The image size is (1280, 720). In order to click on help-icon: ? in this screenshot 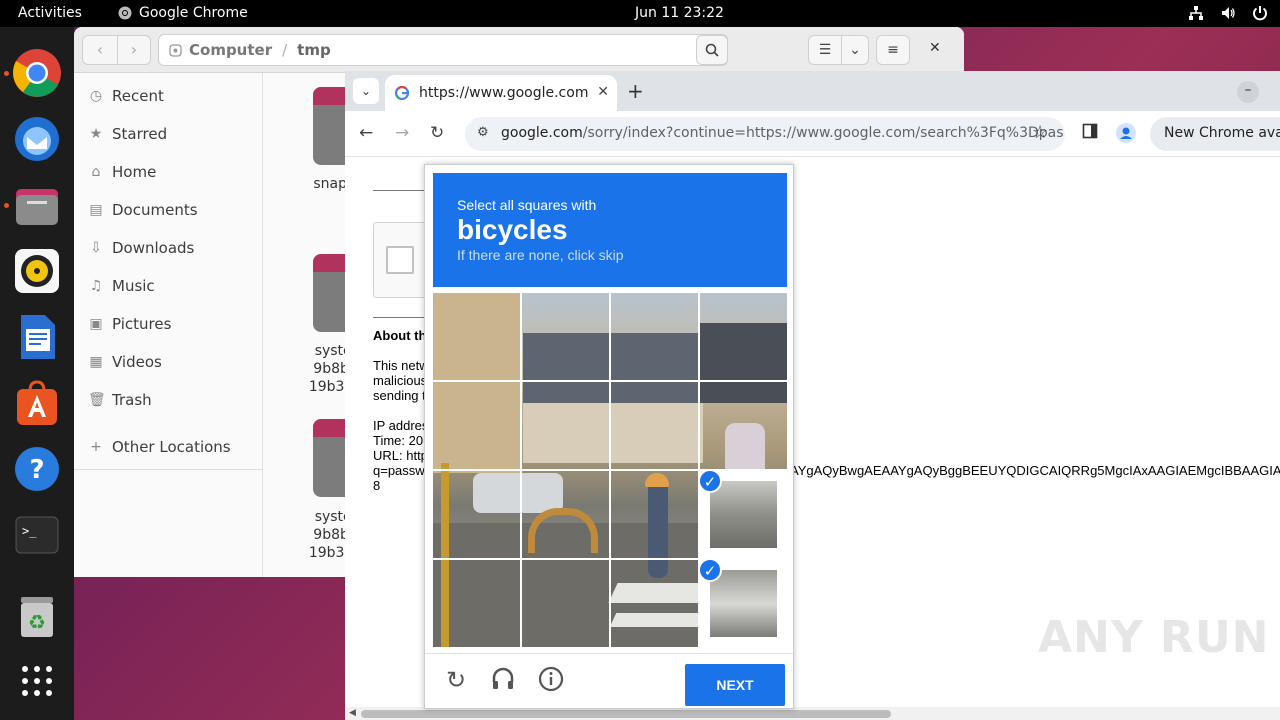, I will do `click(37, 469)`.